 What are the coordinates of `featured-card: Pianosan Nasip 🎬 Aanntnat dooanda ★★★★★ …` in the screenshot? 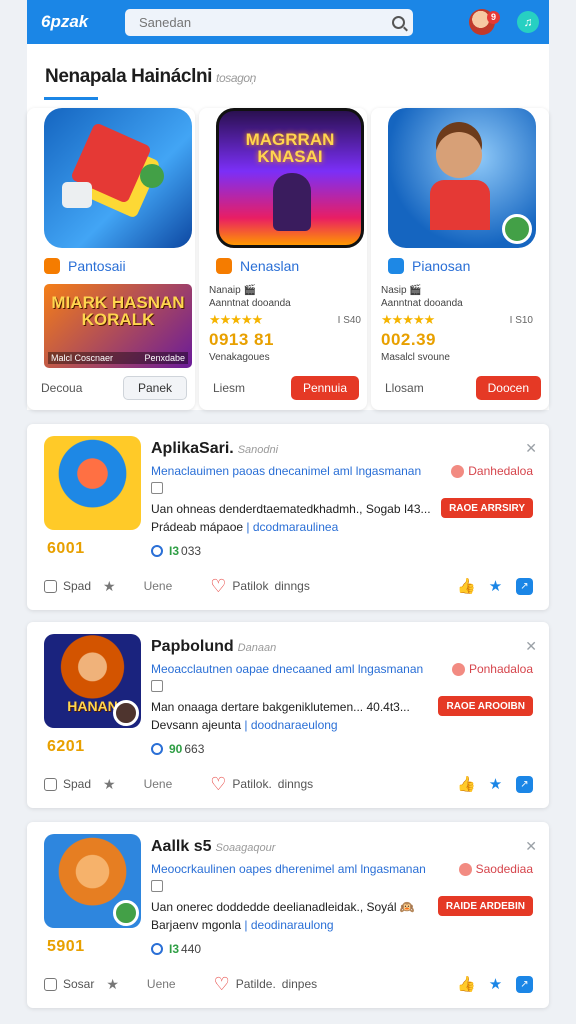 It's located at (460, 259).